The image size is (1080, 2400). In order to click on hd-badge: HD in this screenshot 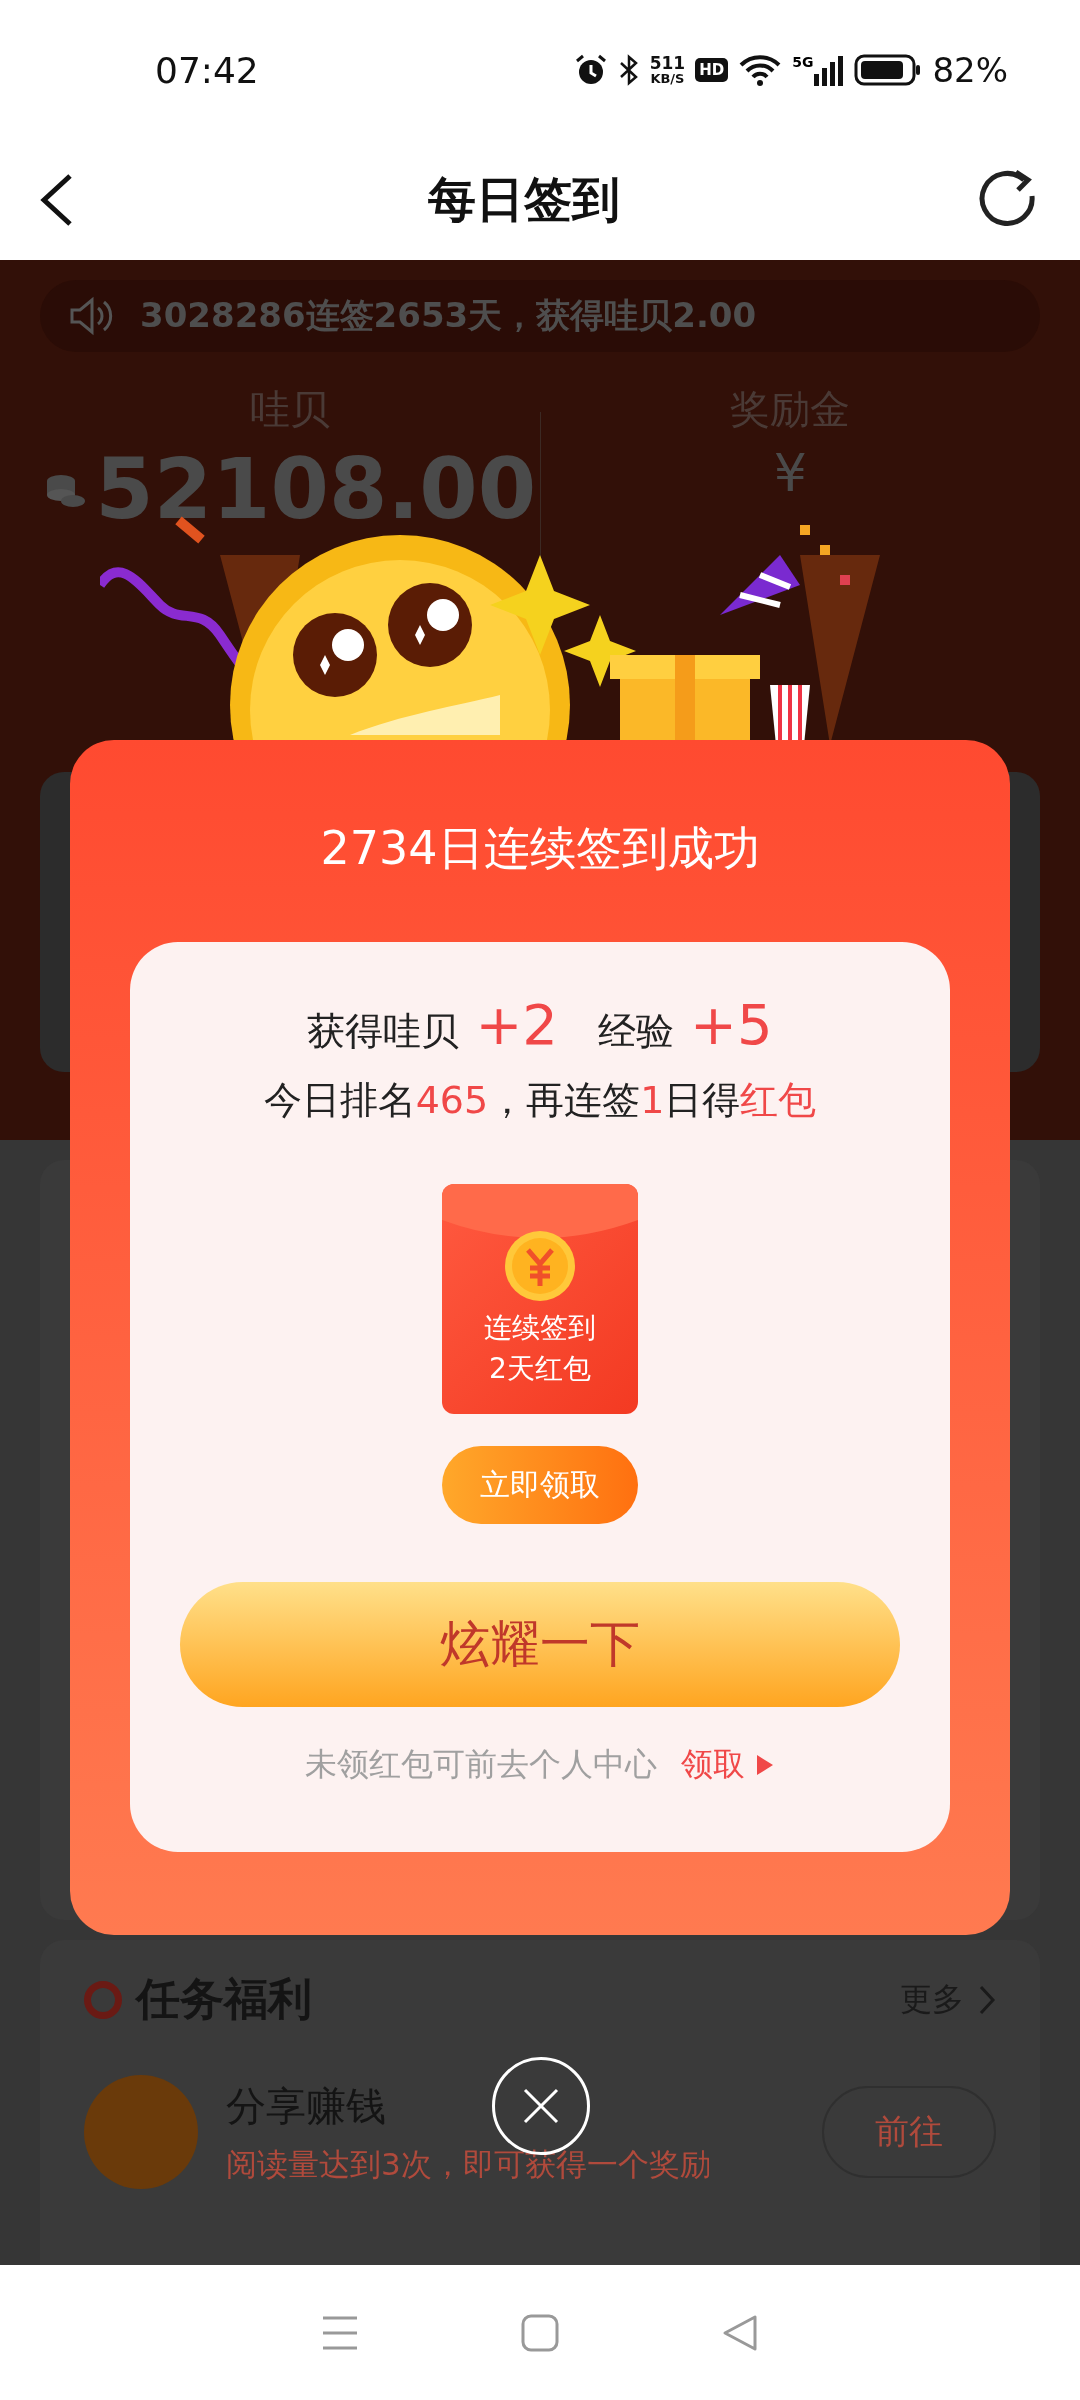, I will do `click(712, 70)`.